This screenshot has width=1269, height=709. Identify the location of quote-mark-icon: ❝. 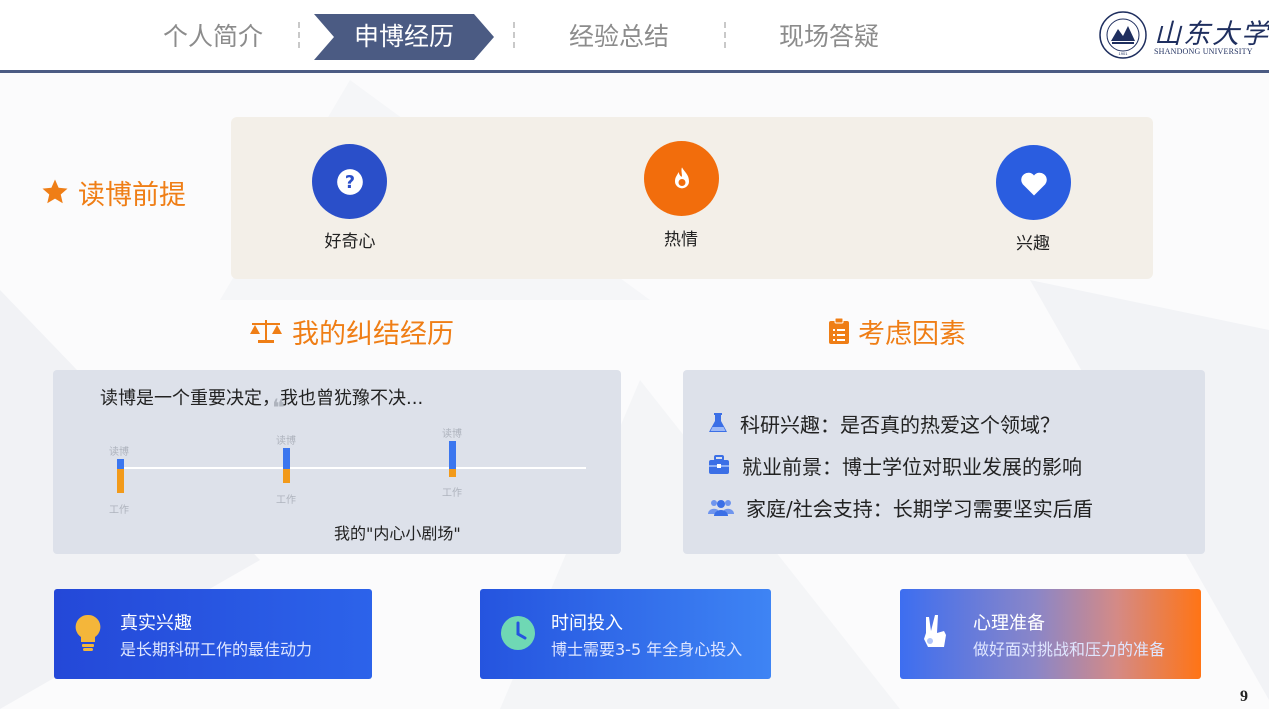
(278, 408).